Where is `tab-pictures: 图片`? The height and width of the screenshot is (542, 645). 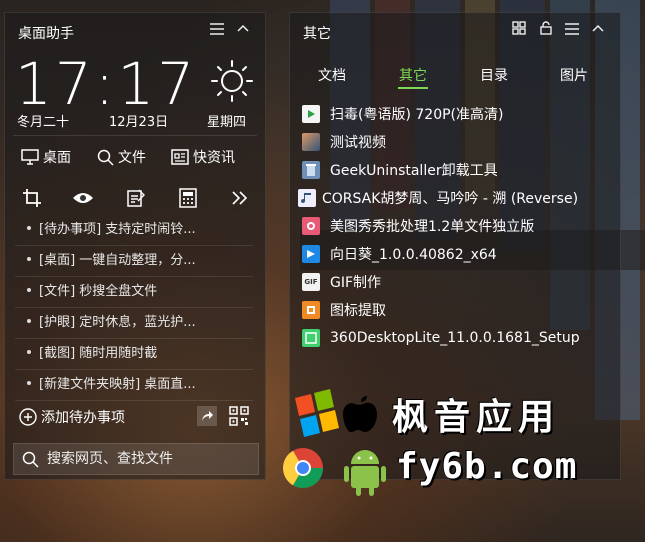 tab-pictures: 图片 is located at coordinates (574, 75).